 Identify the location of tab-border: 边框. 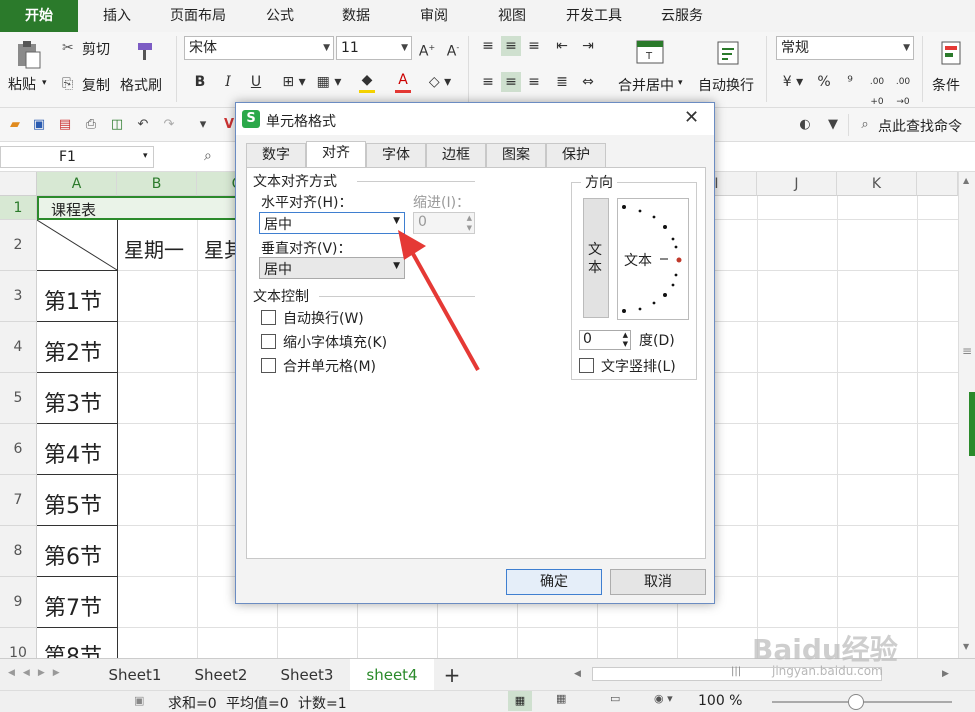
(456, 155).